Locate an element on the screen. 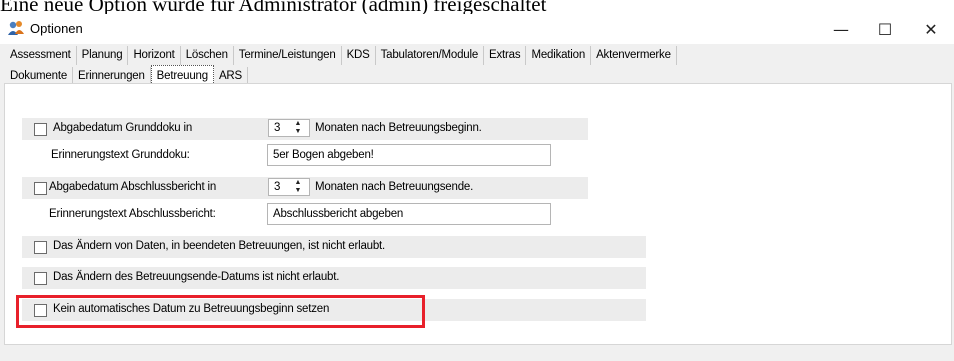  tab-loeschen: Löschen is located at coordinates (207, 55).